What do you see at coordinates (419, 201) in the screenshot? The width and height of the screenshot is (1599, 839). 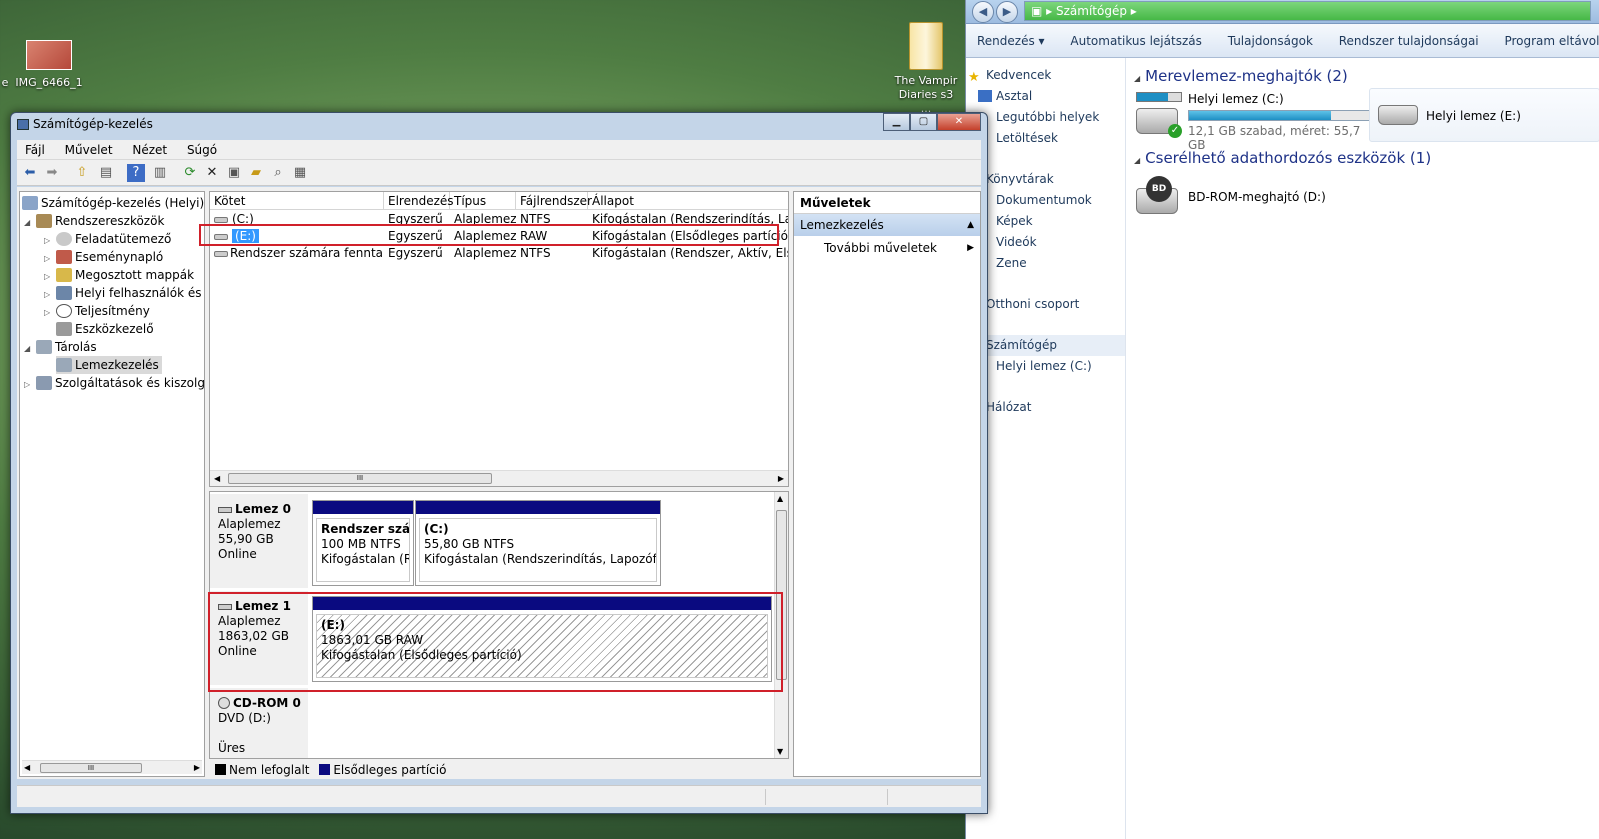 I see `col-header-layout: Elrendezés` at bounding box center [419, 201].